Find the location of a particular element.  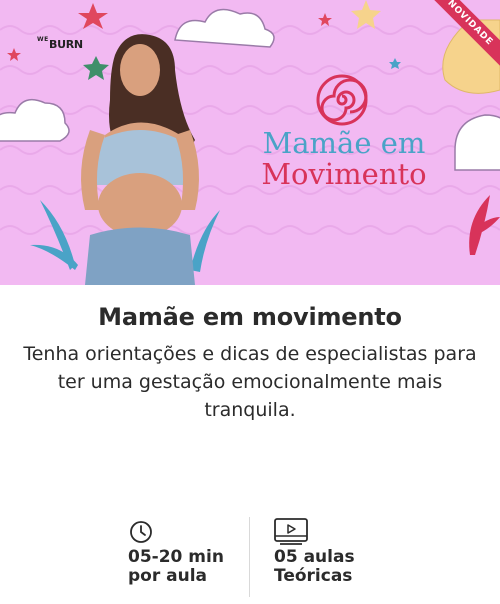

course-title: Mamãe em movimento is located at coordinates (250, 317).